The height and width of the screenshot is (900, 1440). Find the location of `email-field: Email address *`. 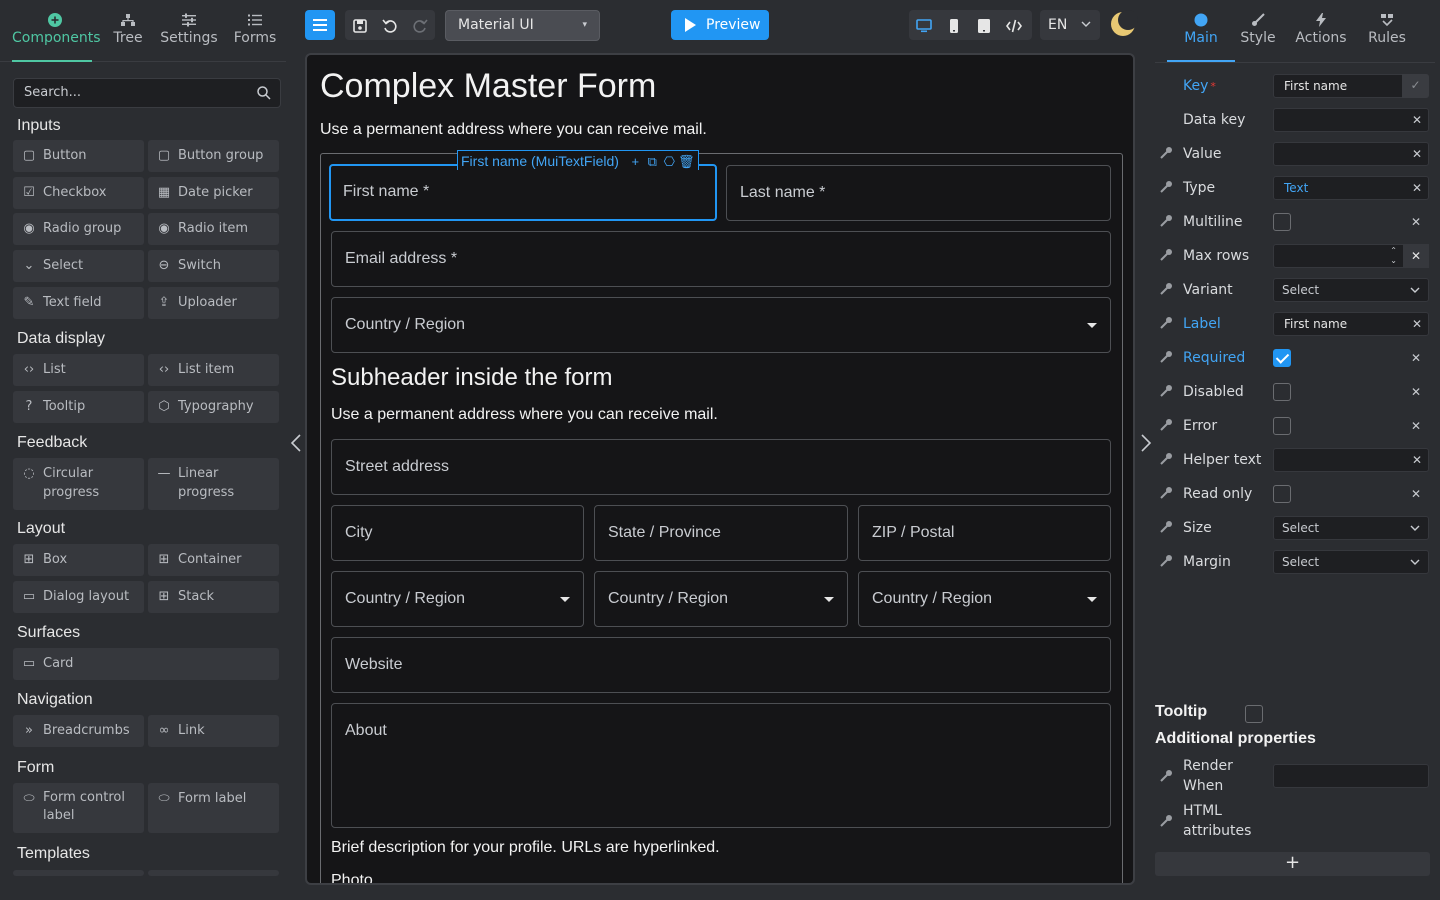

email-field: Email address * is located at coordinates (721, 259).